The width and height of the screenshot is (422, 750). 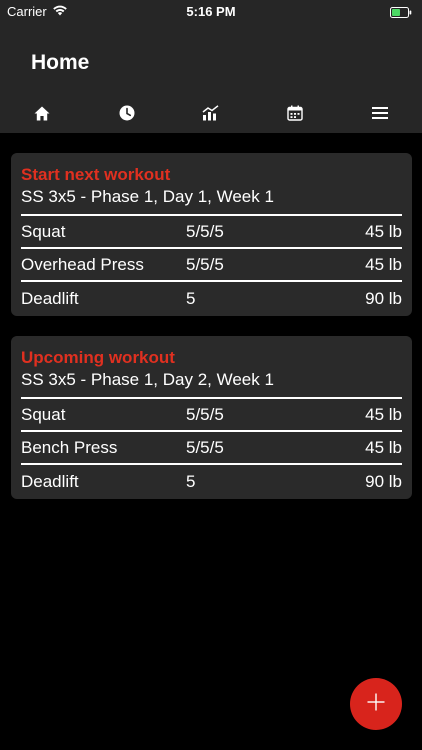 I want to click on tab-progress, so click(x=211, y=113).